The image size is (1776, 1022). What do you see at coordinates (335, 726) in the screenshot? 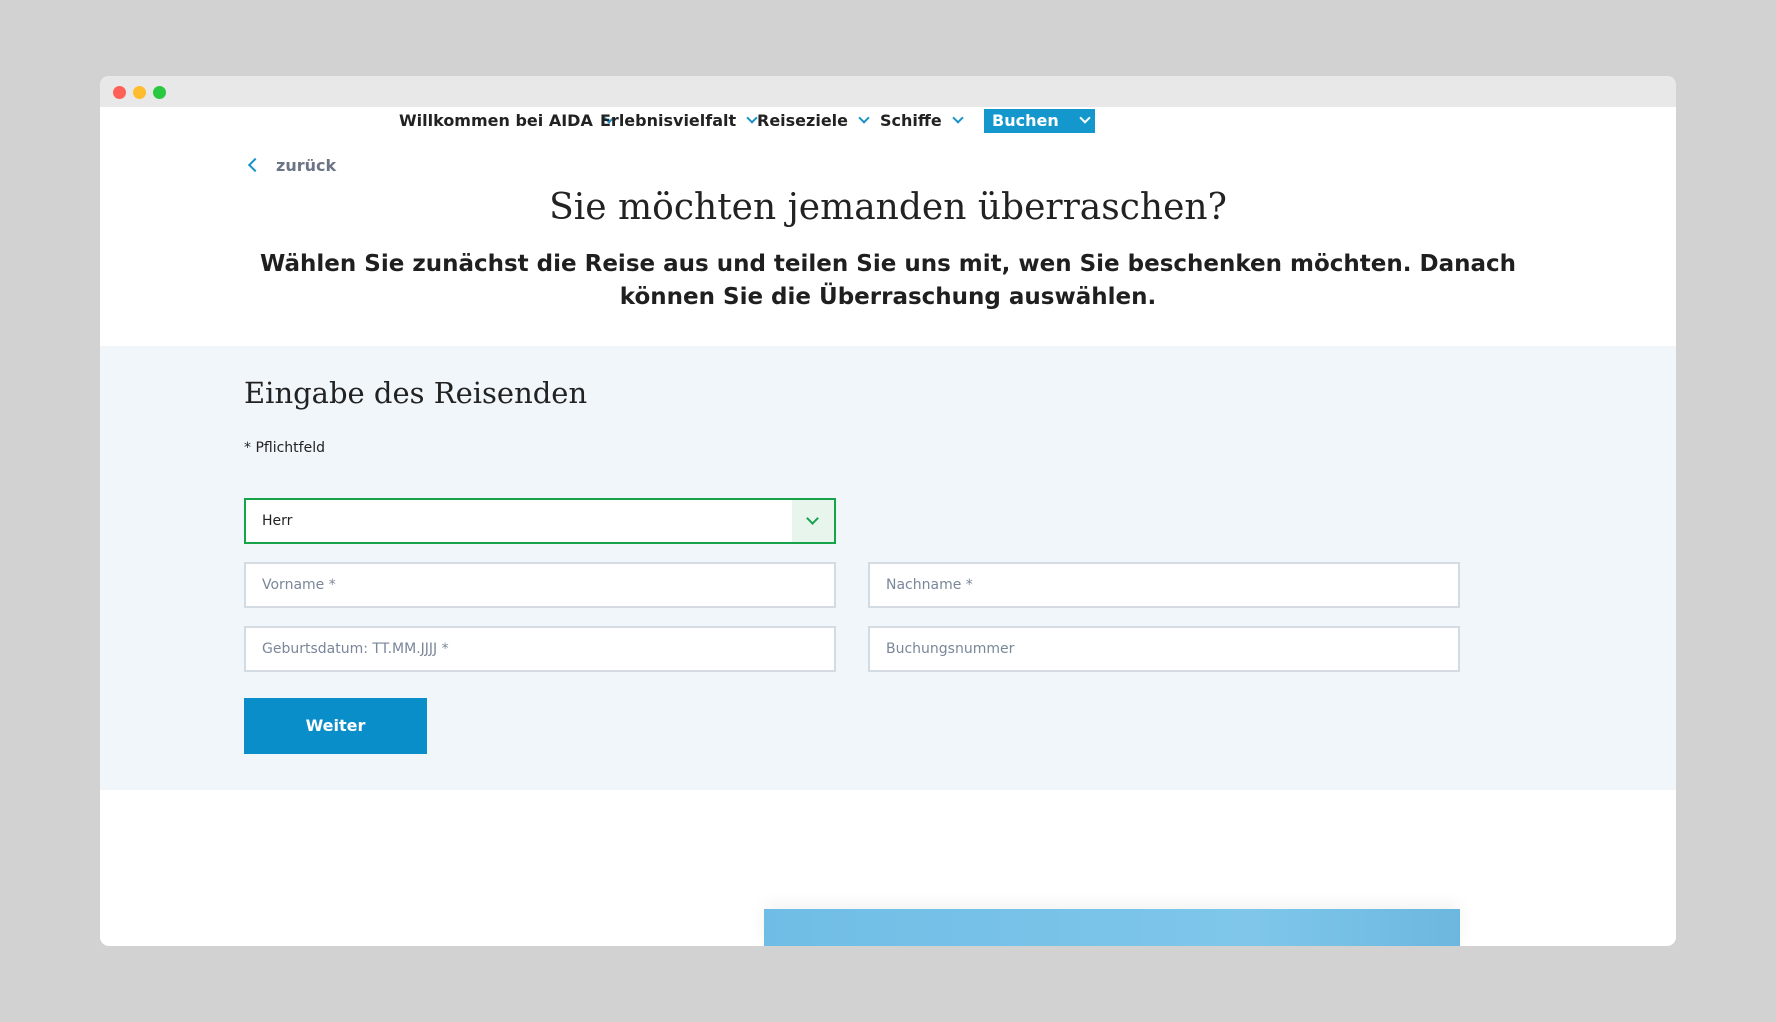
I see `continue-button: Weiter` at bounding box center [335, 726].